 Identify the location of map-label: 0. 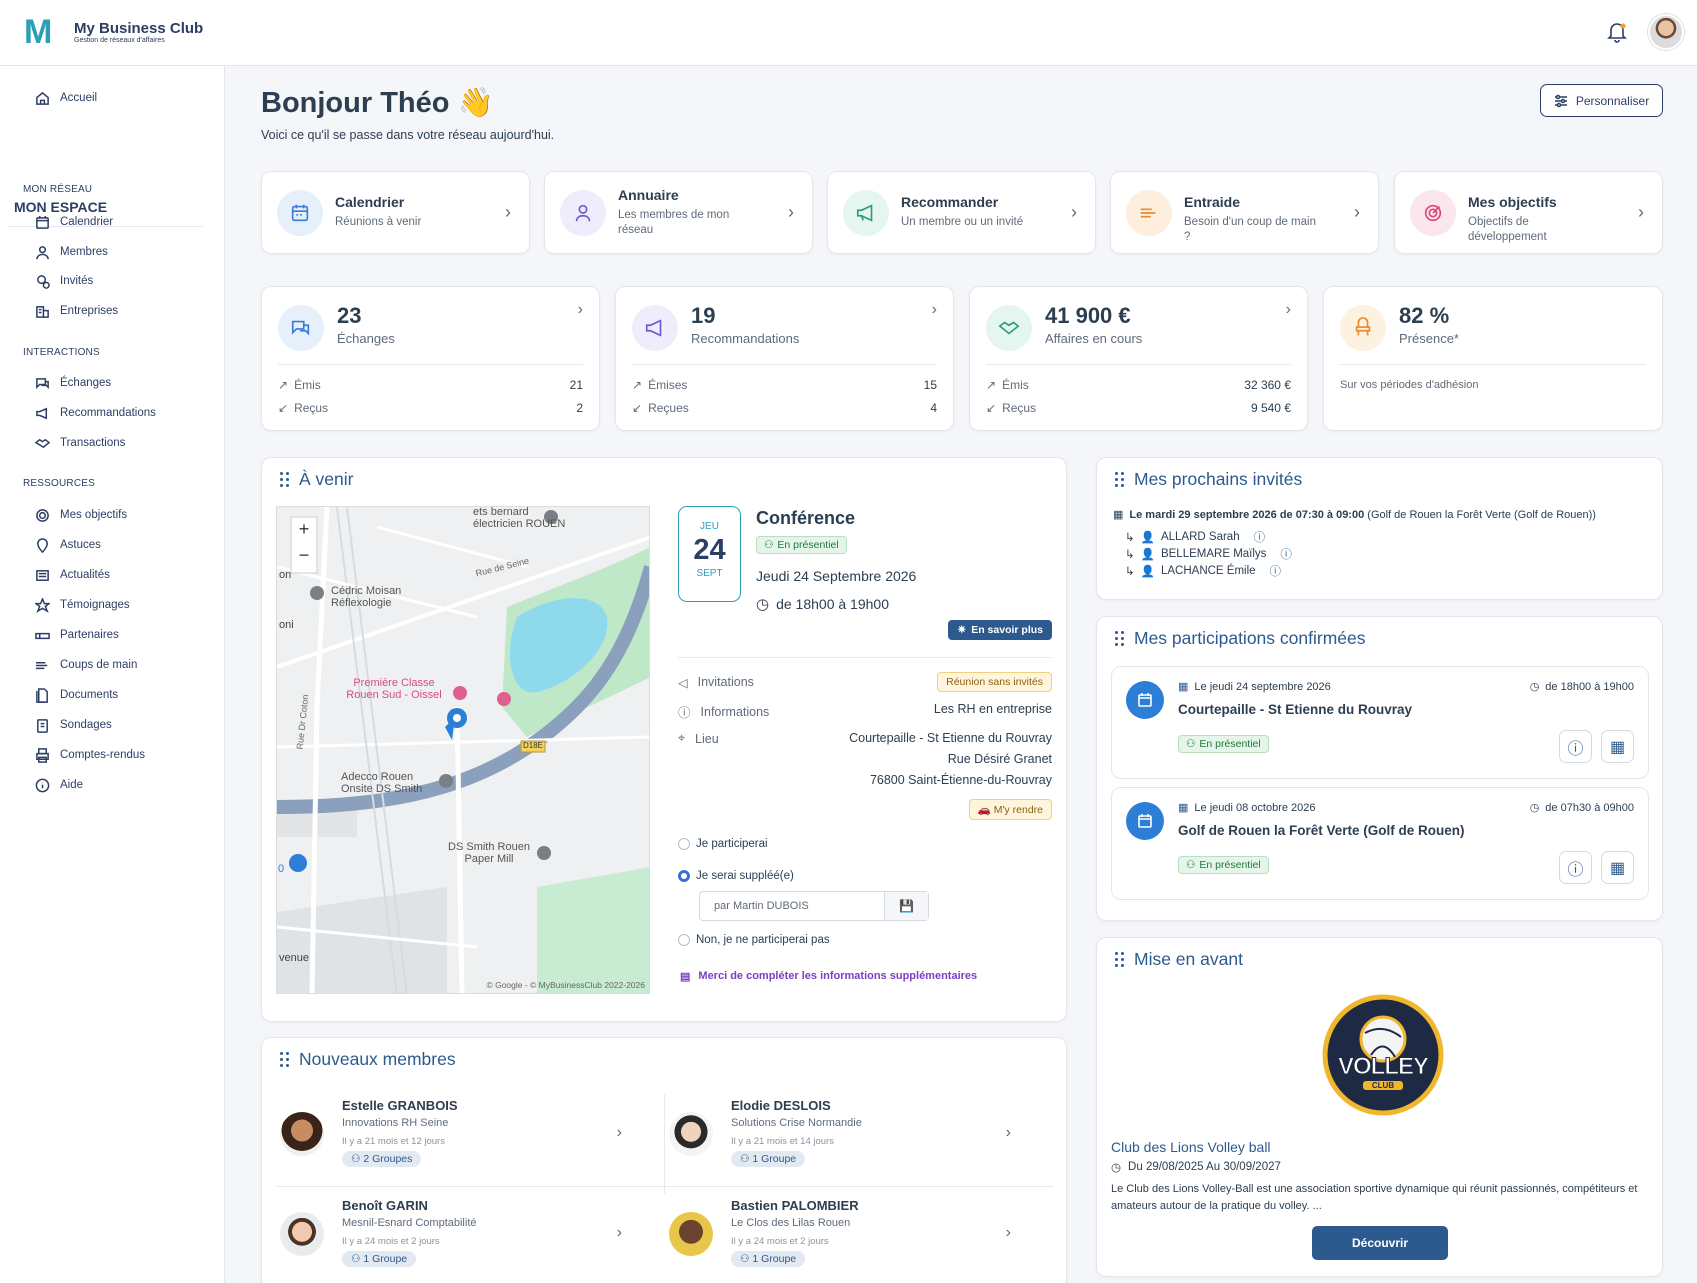
(281, 869).